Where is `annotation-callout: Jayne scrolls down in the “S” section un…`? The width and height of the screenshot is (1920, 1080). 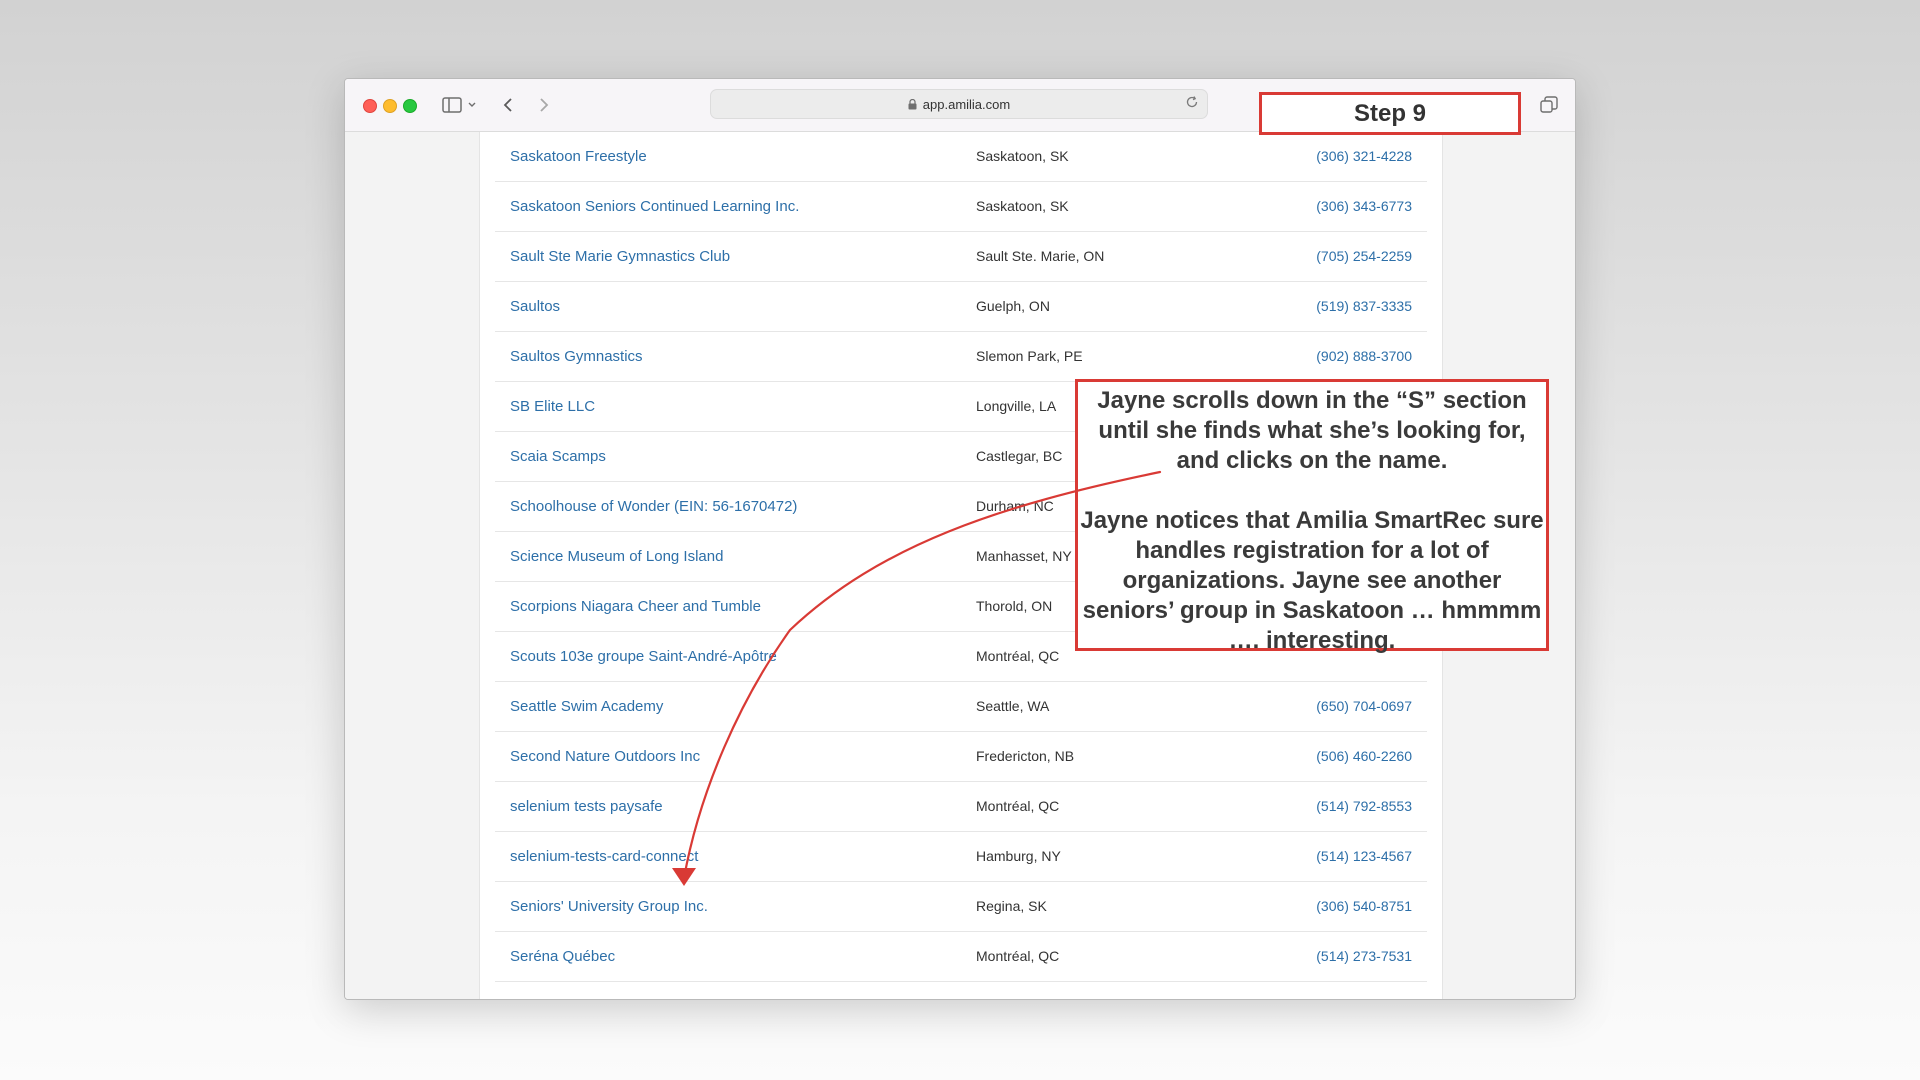
annotation-callout: Jayne scrolls down in the “S” section un… is located at coordinates (1312, 516).